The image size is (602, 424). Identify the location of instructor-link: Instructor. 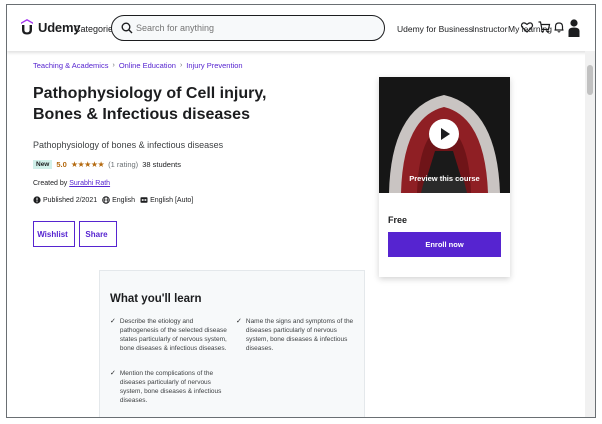
(489, 29).